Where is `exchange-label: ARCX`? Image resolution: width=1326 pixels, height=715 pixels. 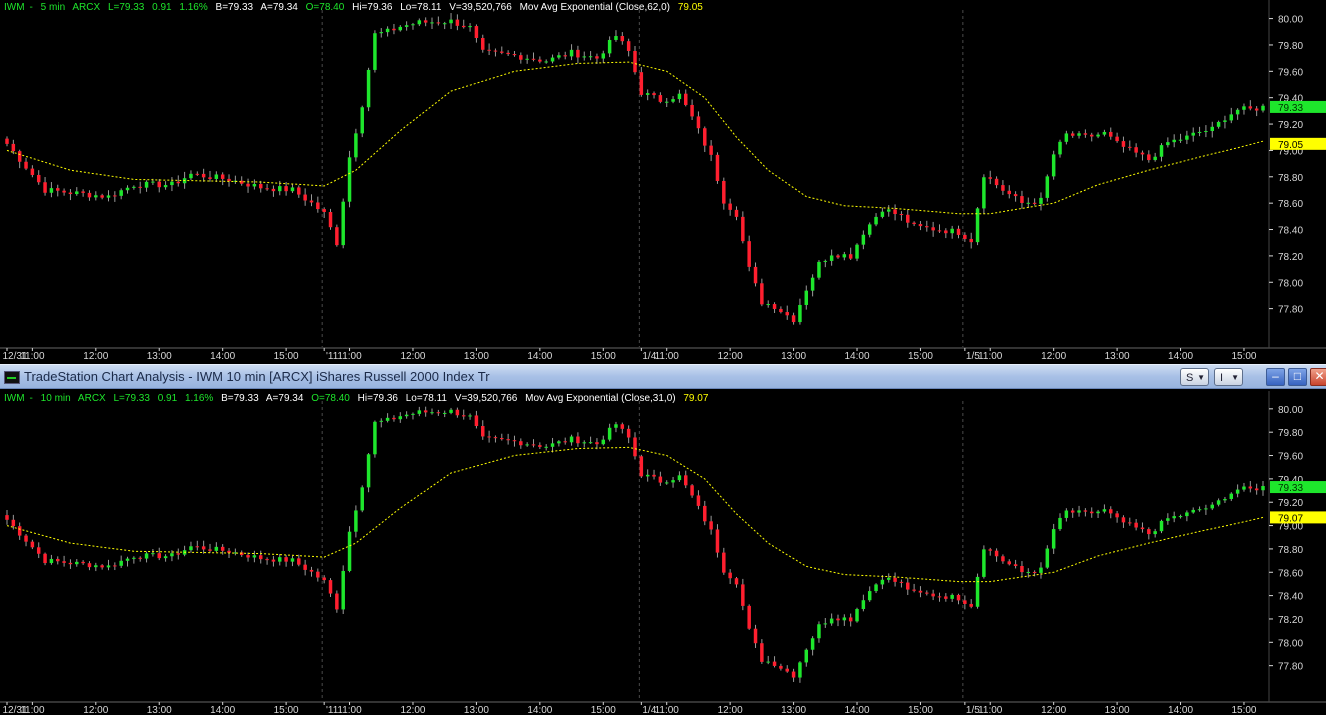
exchange-label: ARCX is located at coordinates (86, 7).